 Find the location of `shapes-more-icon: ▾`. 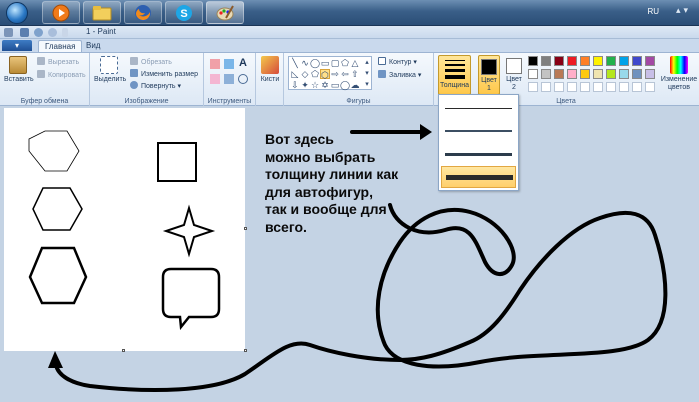

shapes-more-icon: ▾ is located at coordinates (367, 85).